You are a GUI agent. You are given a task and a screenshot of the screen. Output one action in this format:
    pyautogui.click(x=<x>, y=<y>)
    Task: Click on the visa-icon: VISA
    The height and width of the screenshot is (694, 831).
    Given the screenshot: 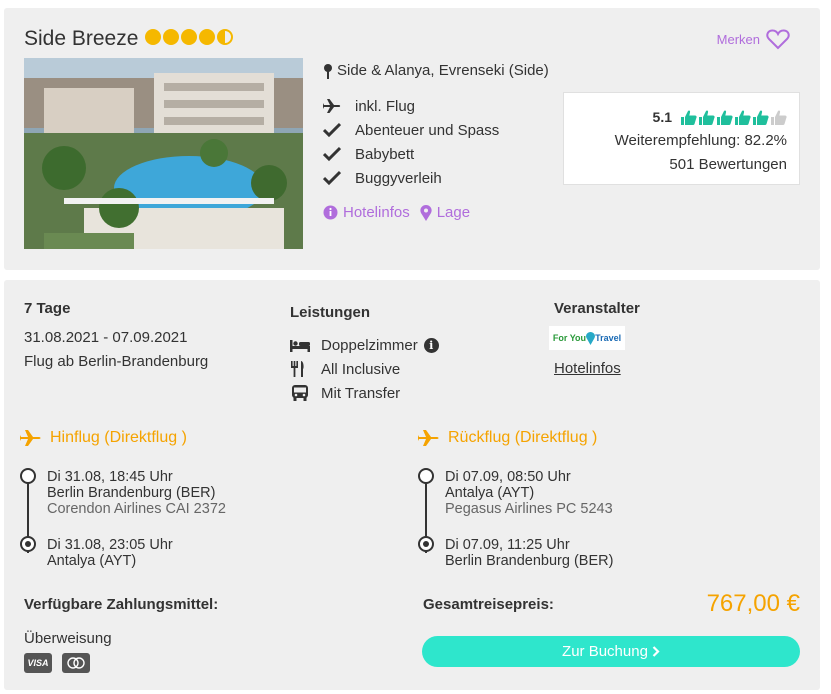 What is the action you would take?
    pyautogui.click(x=38, y=663)
    